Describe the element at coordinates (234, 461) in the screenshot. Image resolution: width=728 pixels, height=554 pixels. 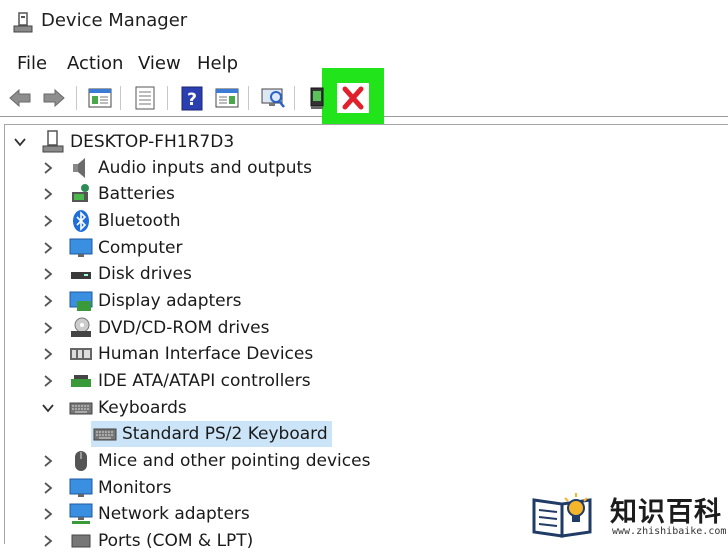
I see `tree-item-label: Mice and other pointing devices` at that location.